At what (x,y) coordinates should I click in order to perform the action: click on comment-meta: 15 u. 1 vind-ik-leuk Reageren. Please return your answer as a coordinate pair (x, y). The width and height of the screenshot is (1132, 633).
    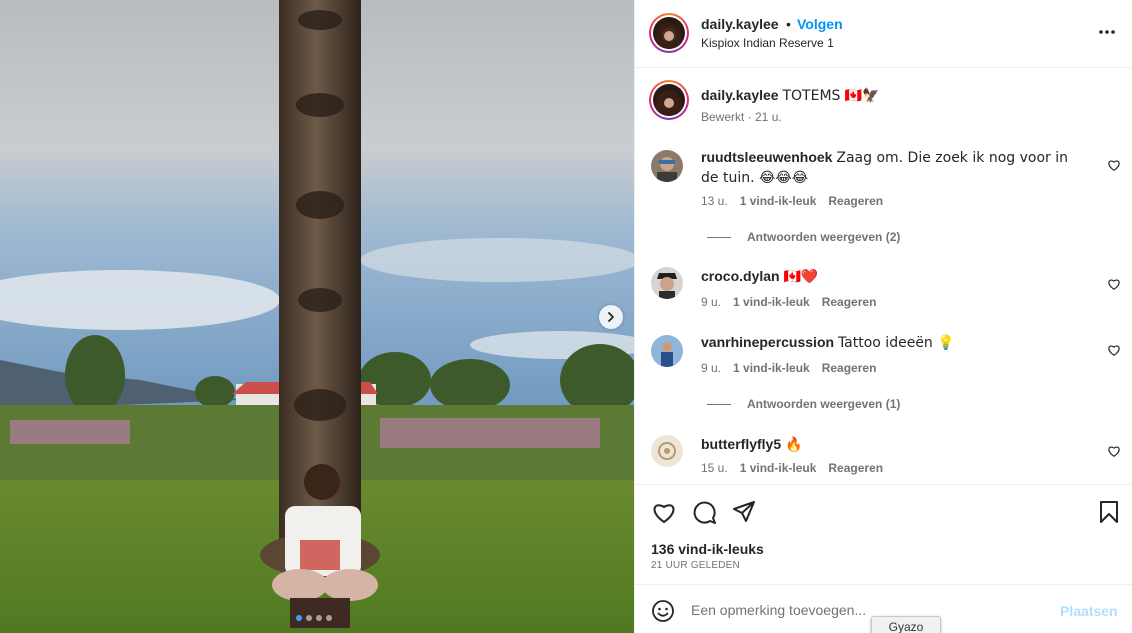
    Looking at the image, I should click on (792, 468).